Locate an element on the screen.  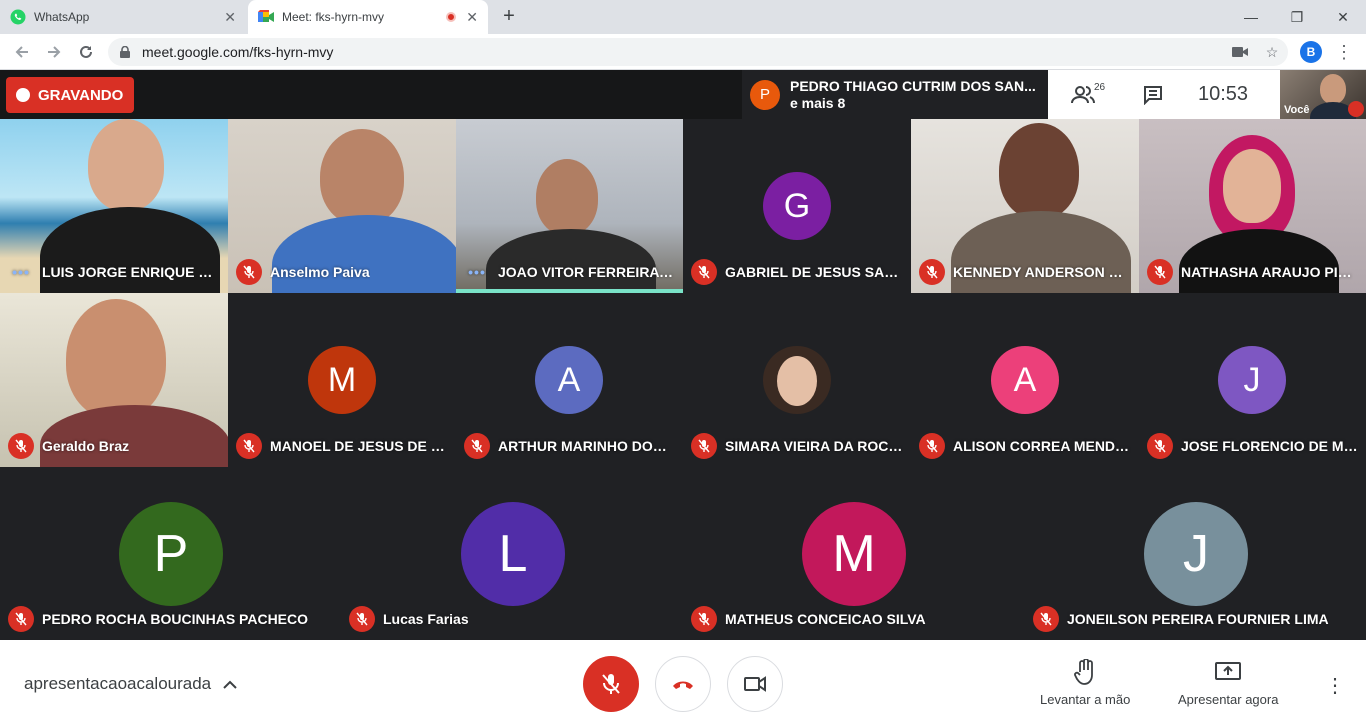
participant-label: JONEILSON PEREIRA FOURNIER LIMA is located at coordinates (1195, 619).